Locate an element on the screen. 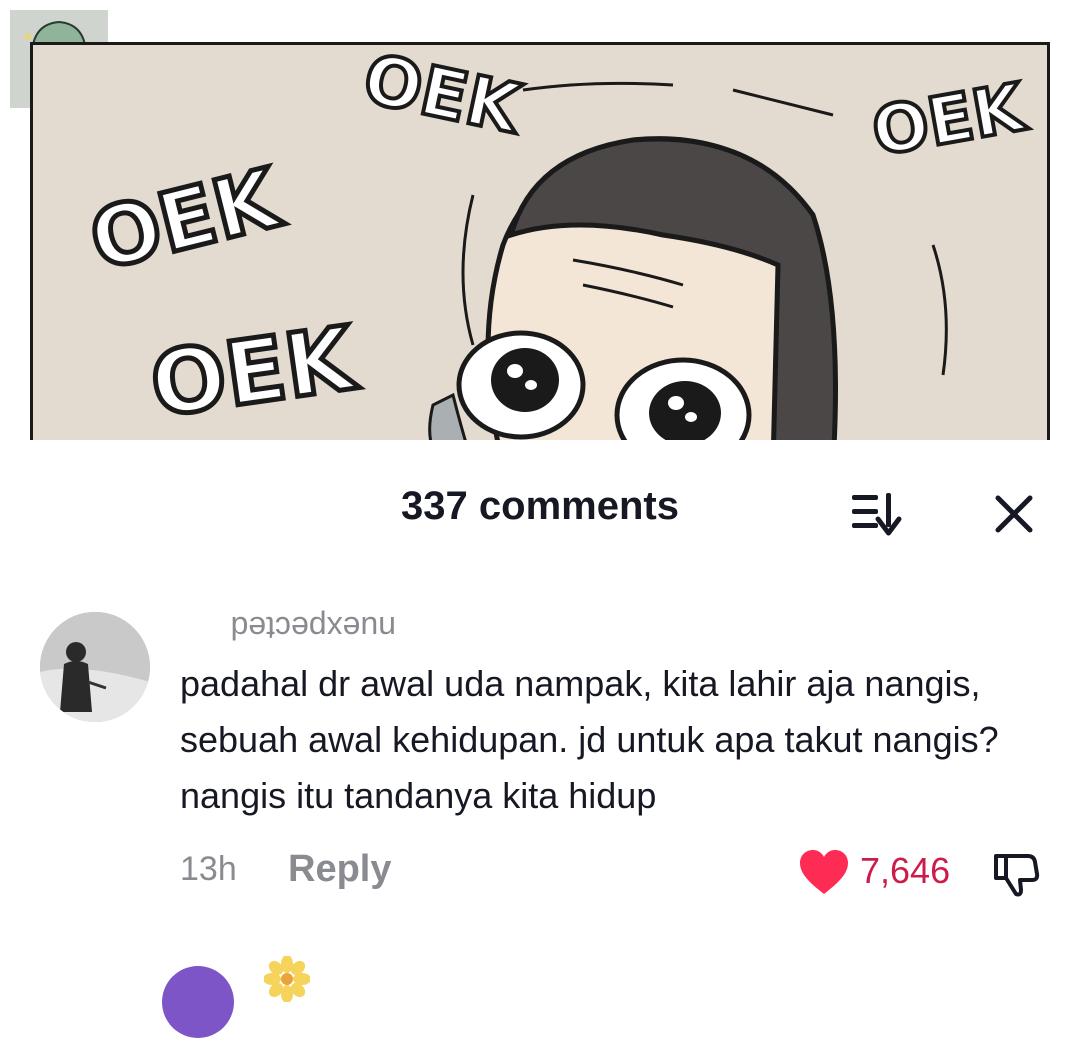 This screenshot has width=1080, height=1038. like-count: 7,646 is located at coordinates (905, 870).